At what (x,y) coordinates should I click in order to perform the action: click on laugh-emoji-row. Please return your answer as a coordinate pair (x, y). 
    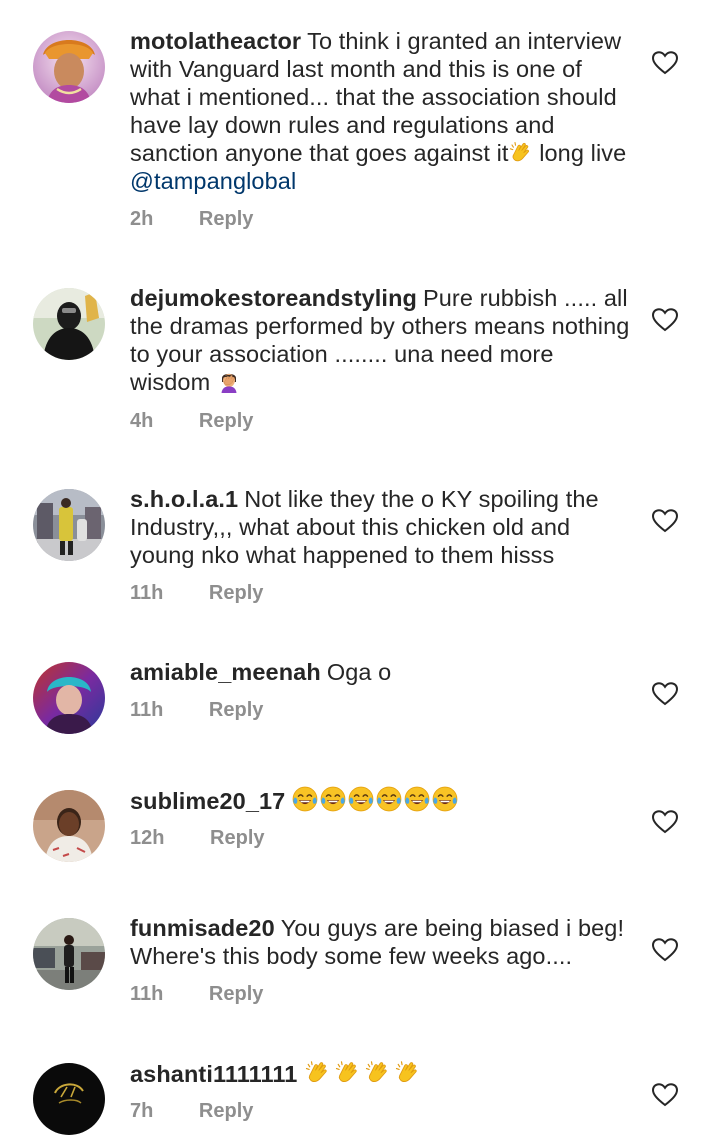
    Looking at the image, I should click on (375, 801).